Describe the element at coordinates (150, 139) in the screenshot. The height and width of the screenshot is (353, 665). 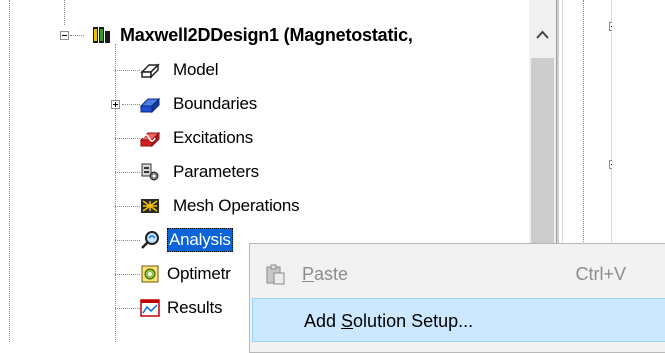
I see `excitations-icon` at that location.